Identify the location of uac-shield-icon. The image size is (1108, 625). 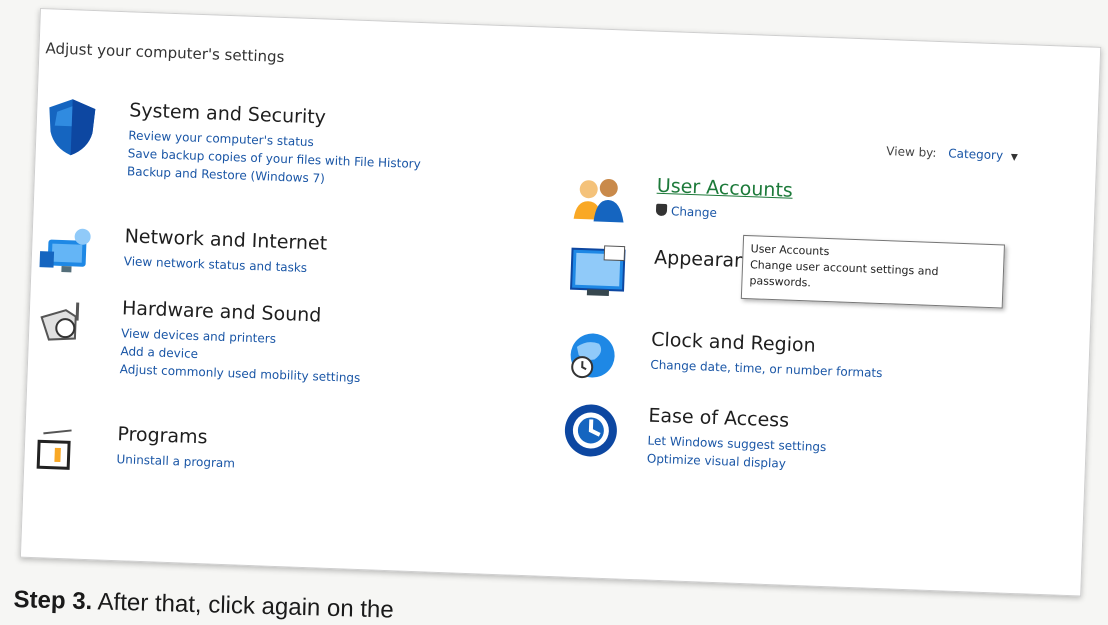
(661, 210).